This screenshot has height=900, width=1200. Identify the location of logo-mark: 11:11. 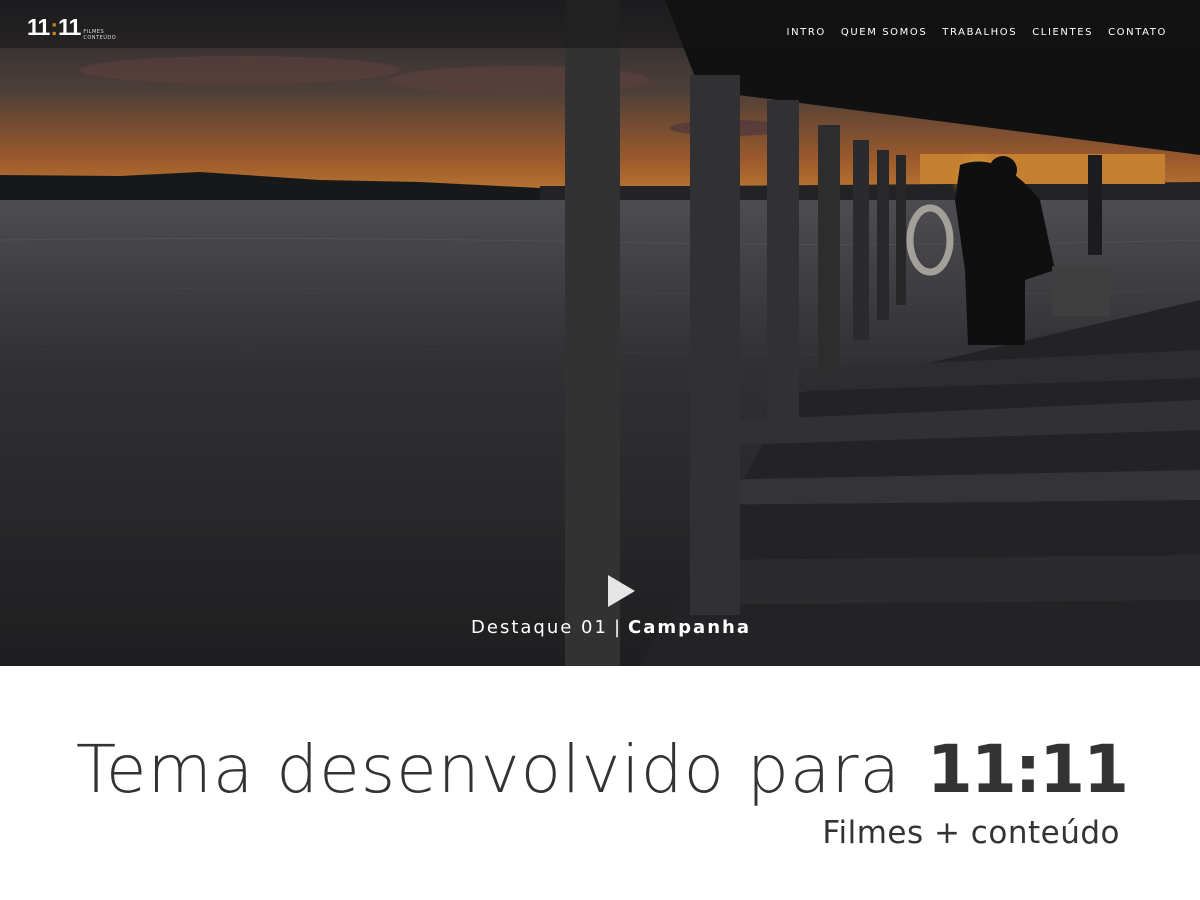
(54, 27).